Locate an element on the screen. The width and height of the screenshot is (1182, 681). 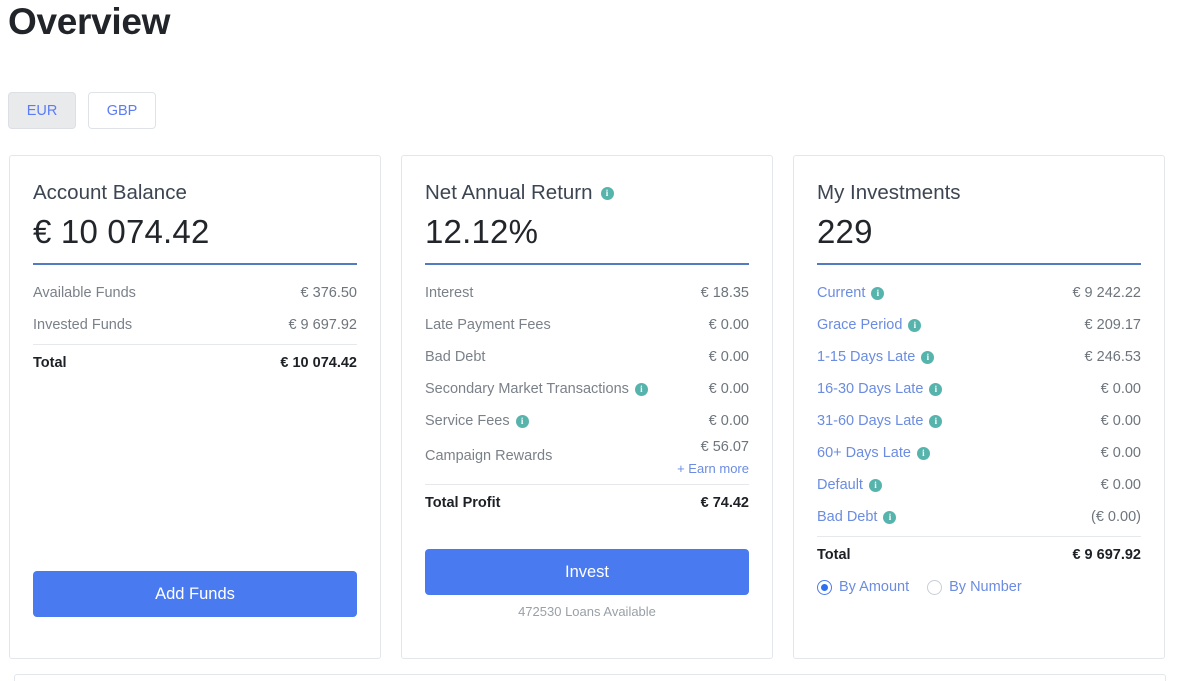
row-label: Service Fees i is located at coordinates (477, 421).